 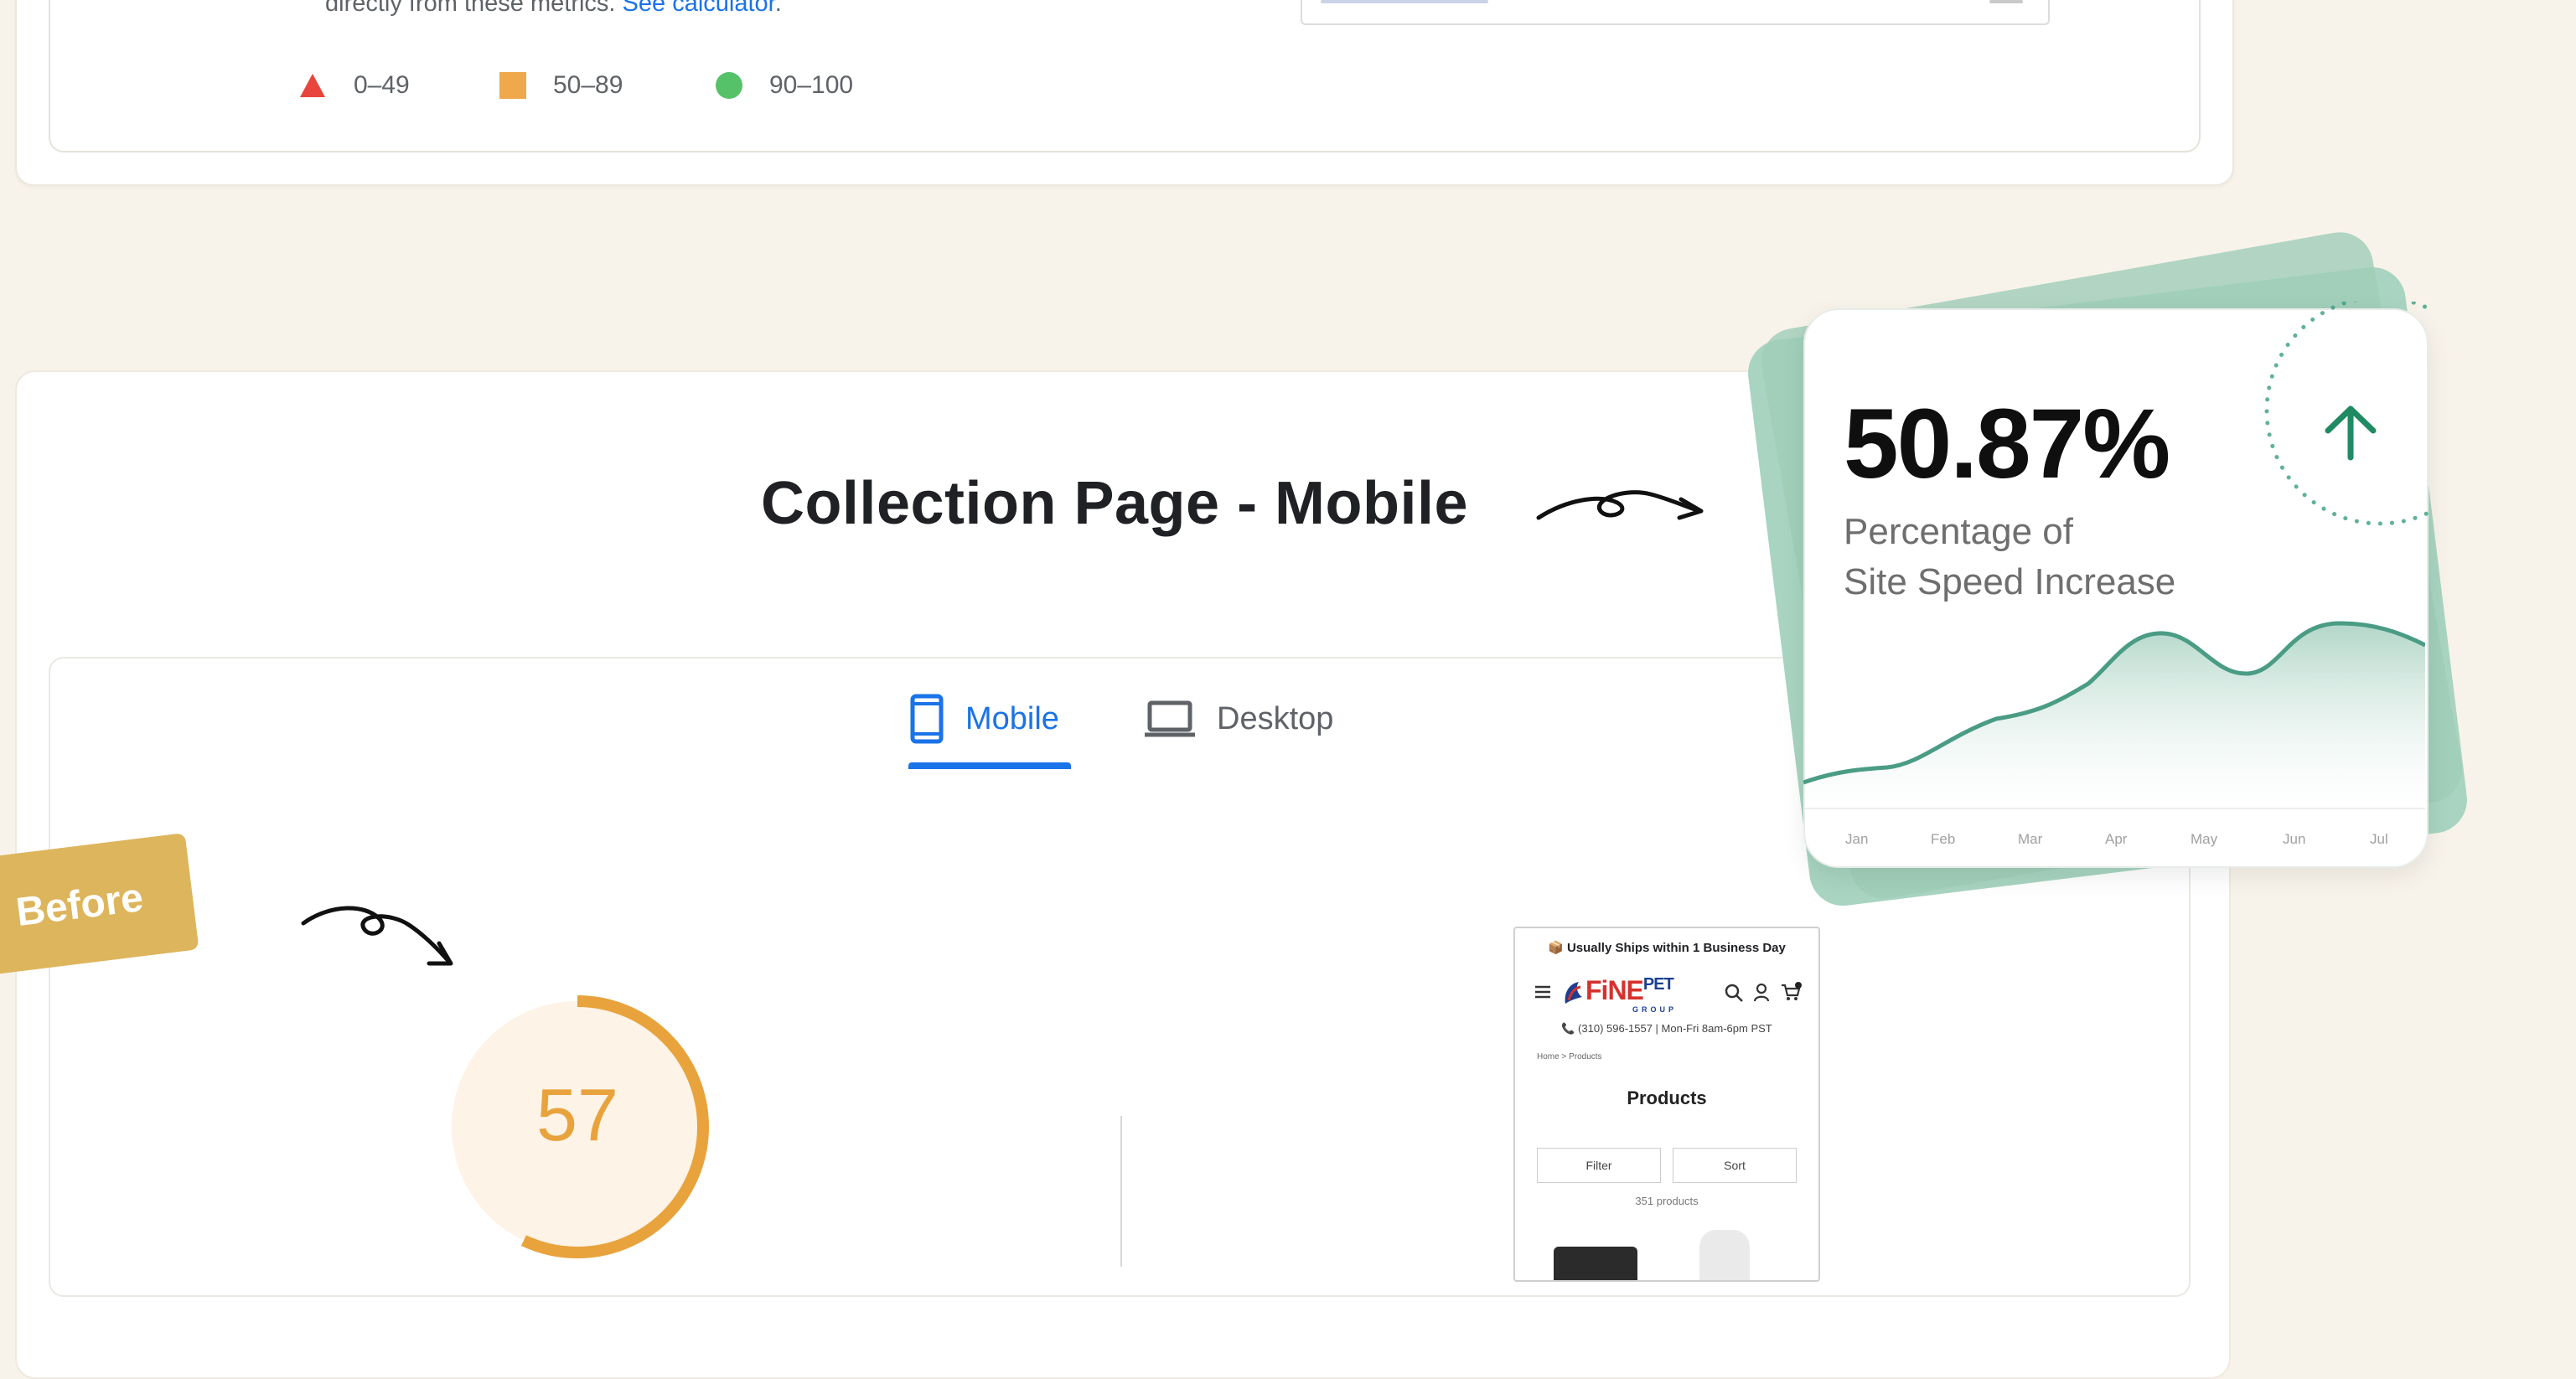 I want to click on legend-item-average: 50–89, so click(x=561, y=86).